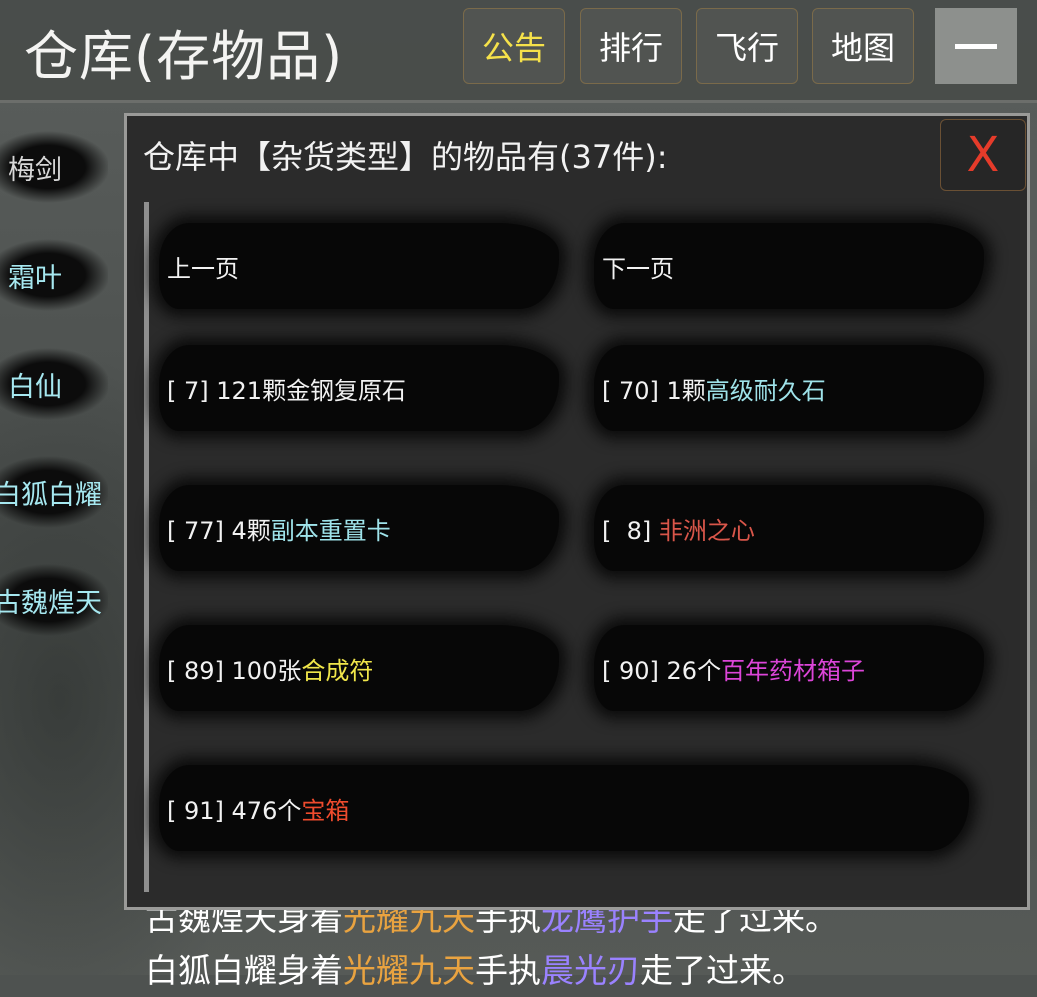 This screenshot has height=997, width=1037. I want to click on minus-icon, so click(976, 46).